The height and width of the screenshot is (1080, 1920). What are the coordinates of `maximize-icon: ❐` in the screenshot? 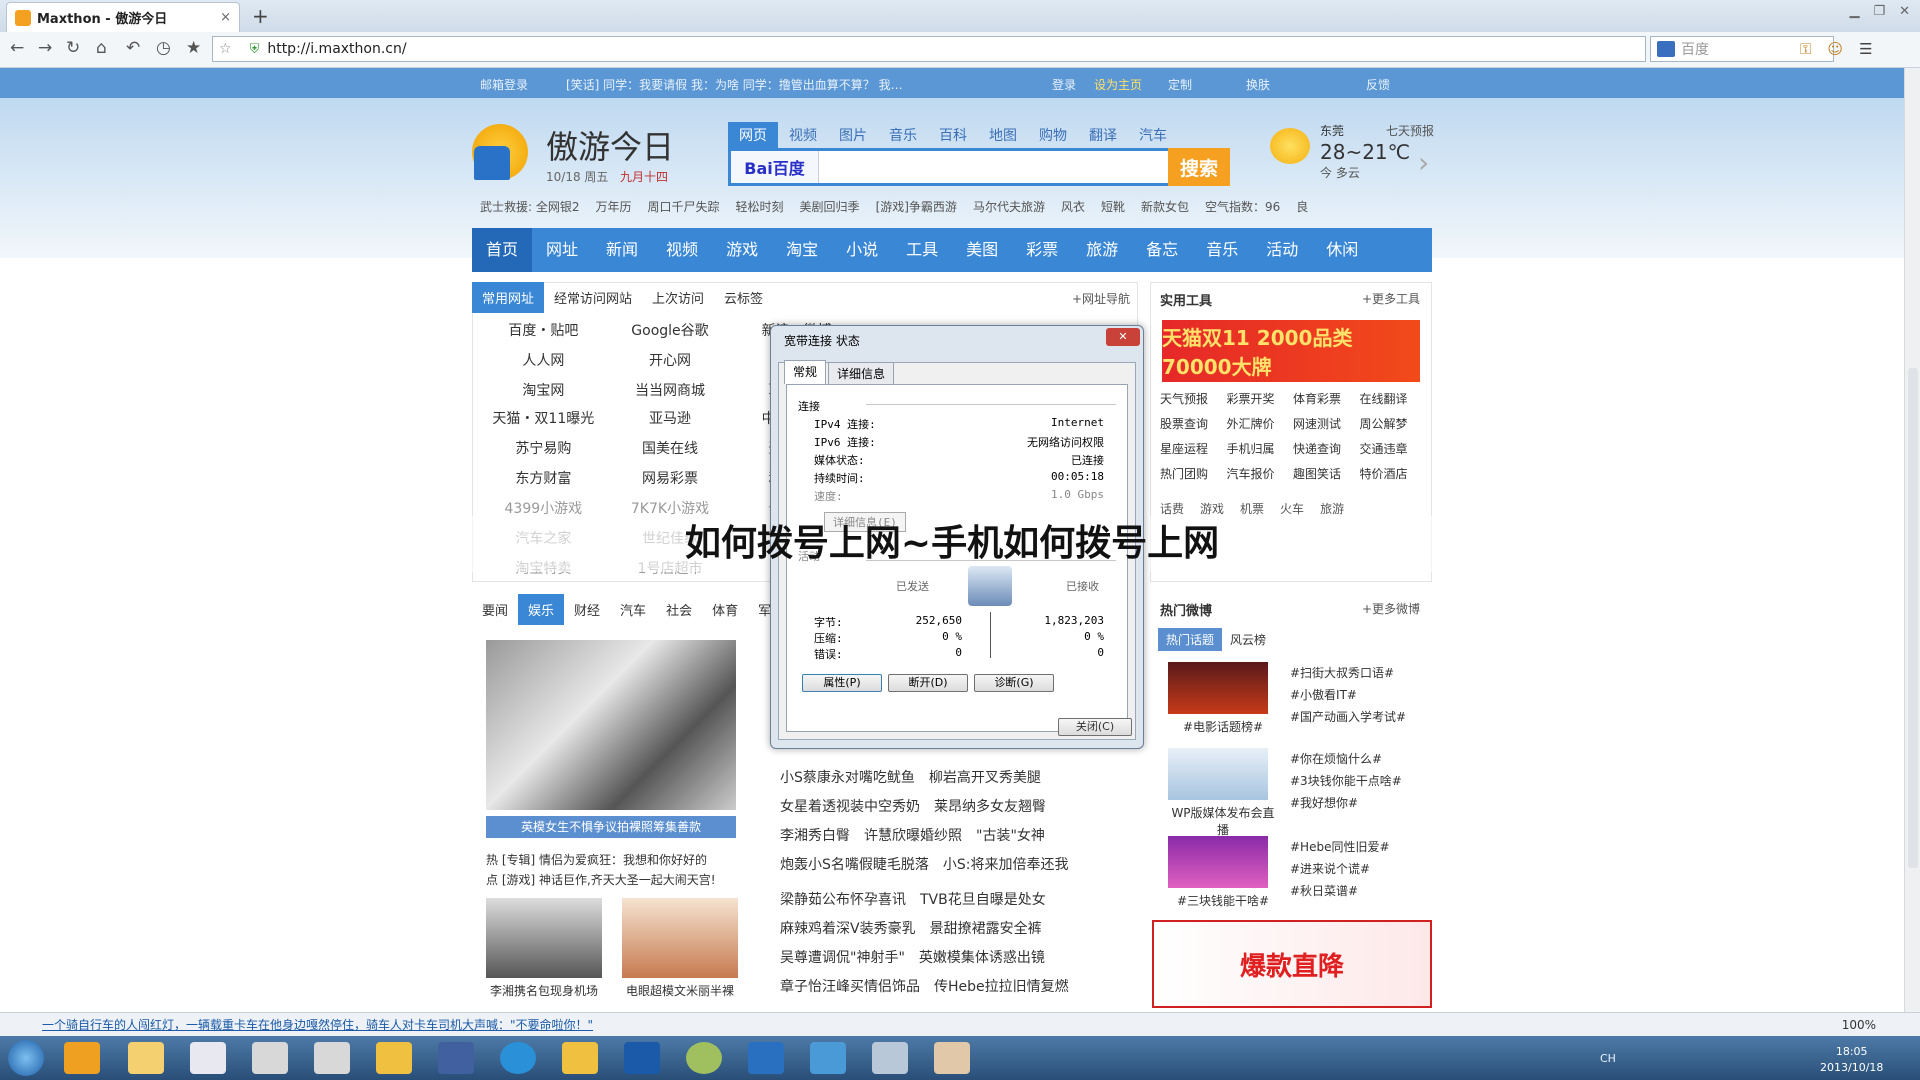 It's located at (1879, 11).